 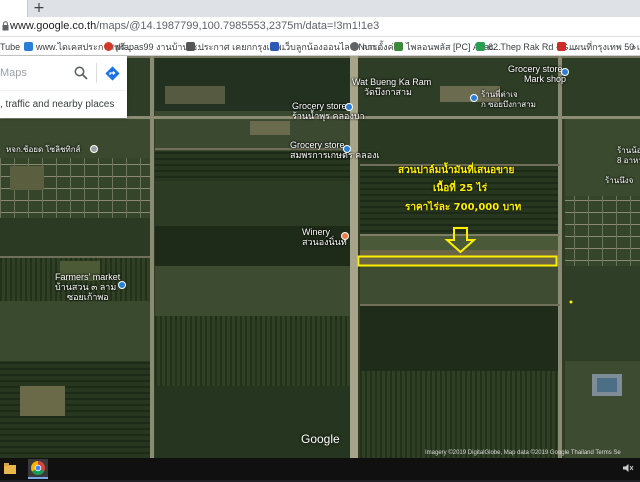 What do you see at coordinates (10, 468) in the screenshot?
I see `file-explorer-icon` at bounding box center [10, 468].